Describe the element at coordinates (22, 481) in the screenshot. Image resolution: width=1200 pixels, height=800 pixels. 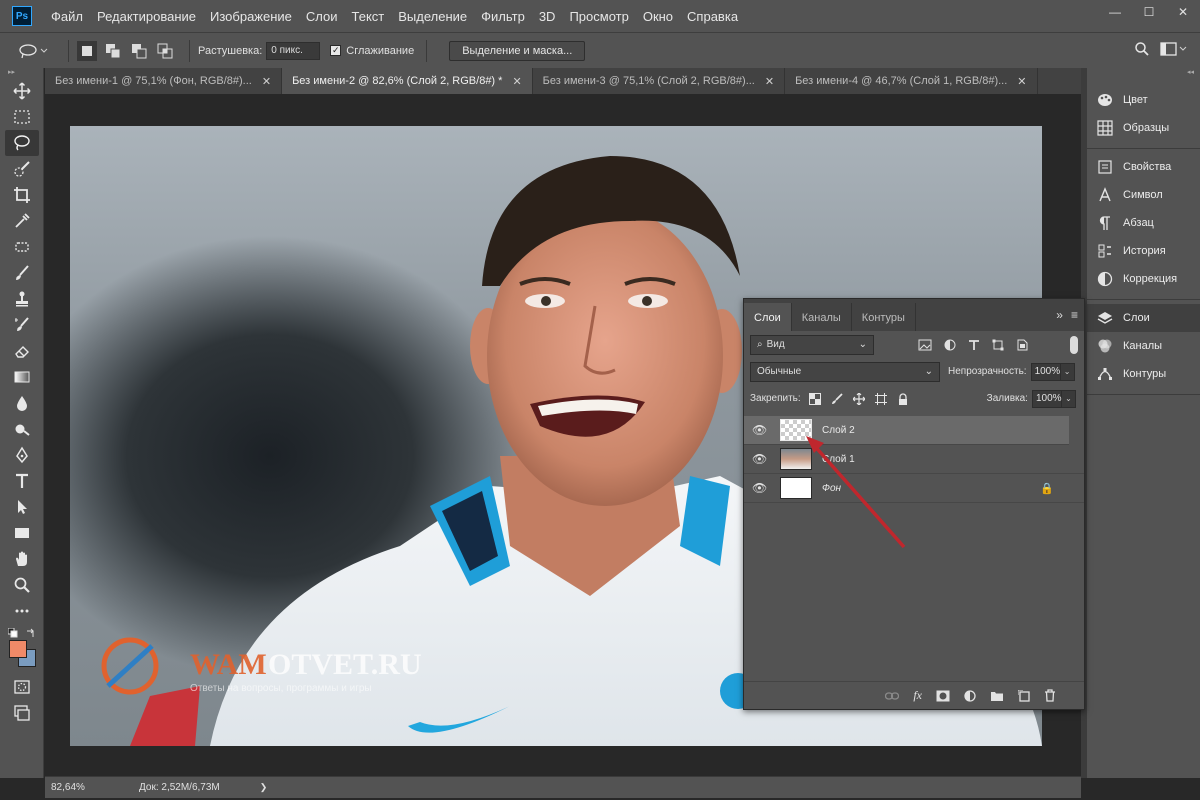
I see `type-tool-icon` at that location.